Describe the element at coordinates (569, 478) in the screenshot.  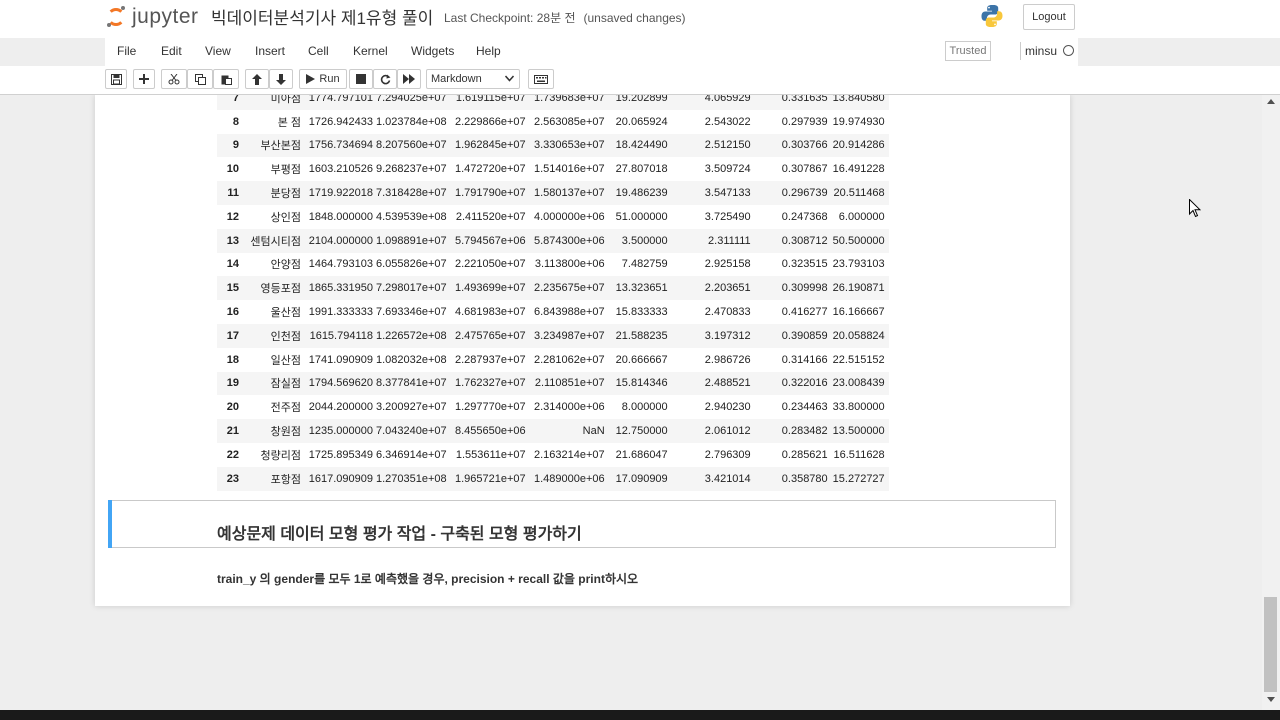
I see `table-cell: 1.489000e+06` at that location.